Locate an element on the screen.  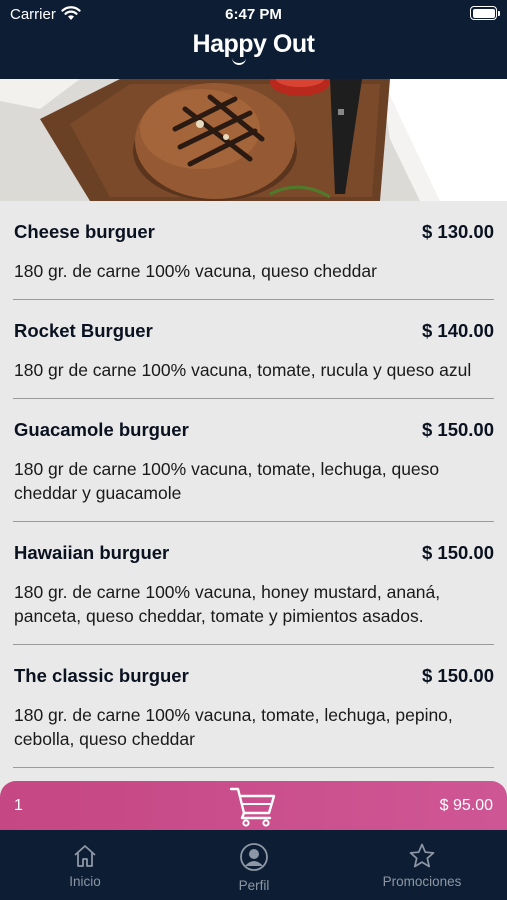
item-name: Rocket Burguer is located at coordinates (83, 330).